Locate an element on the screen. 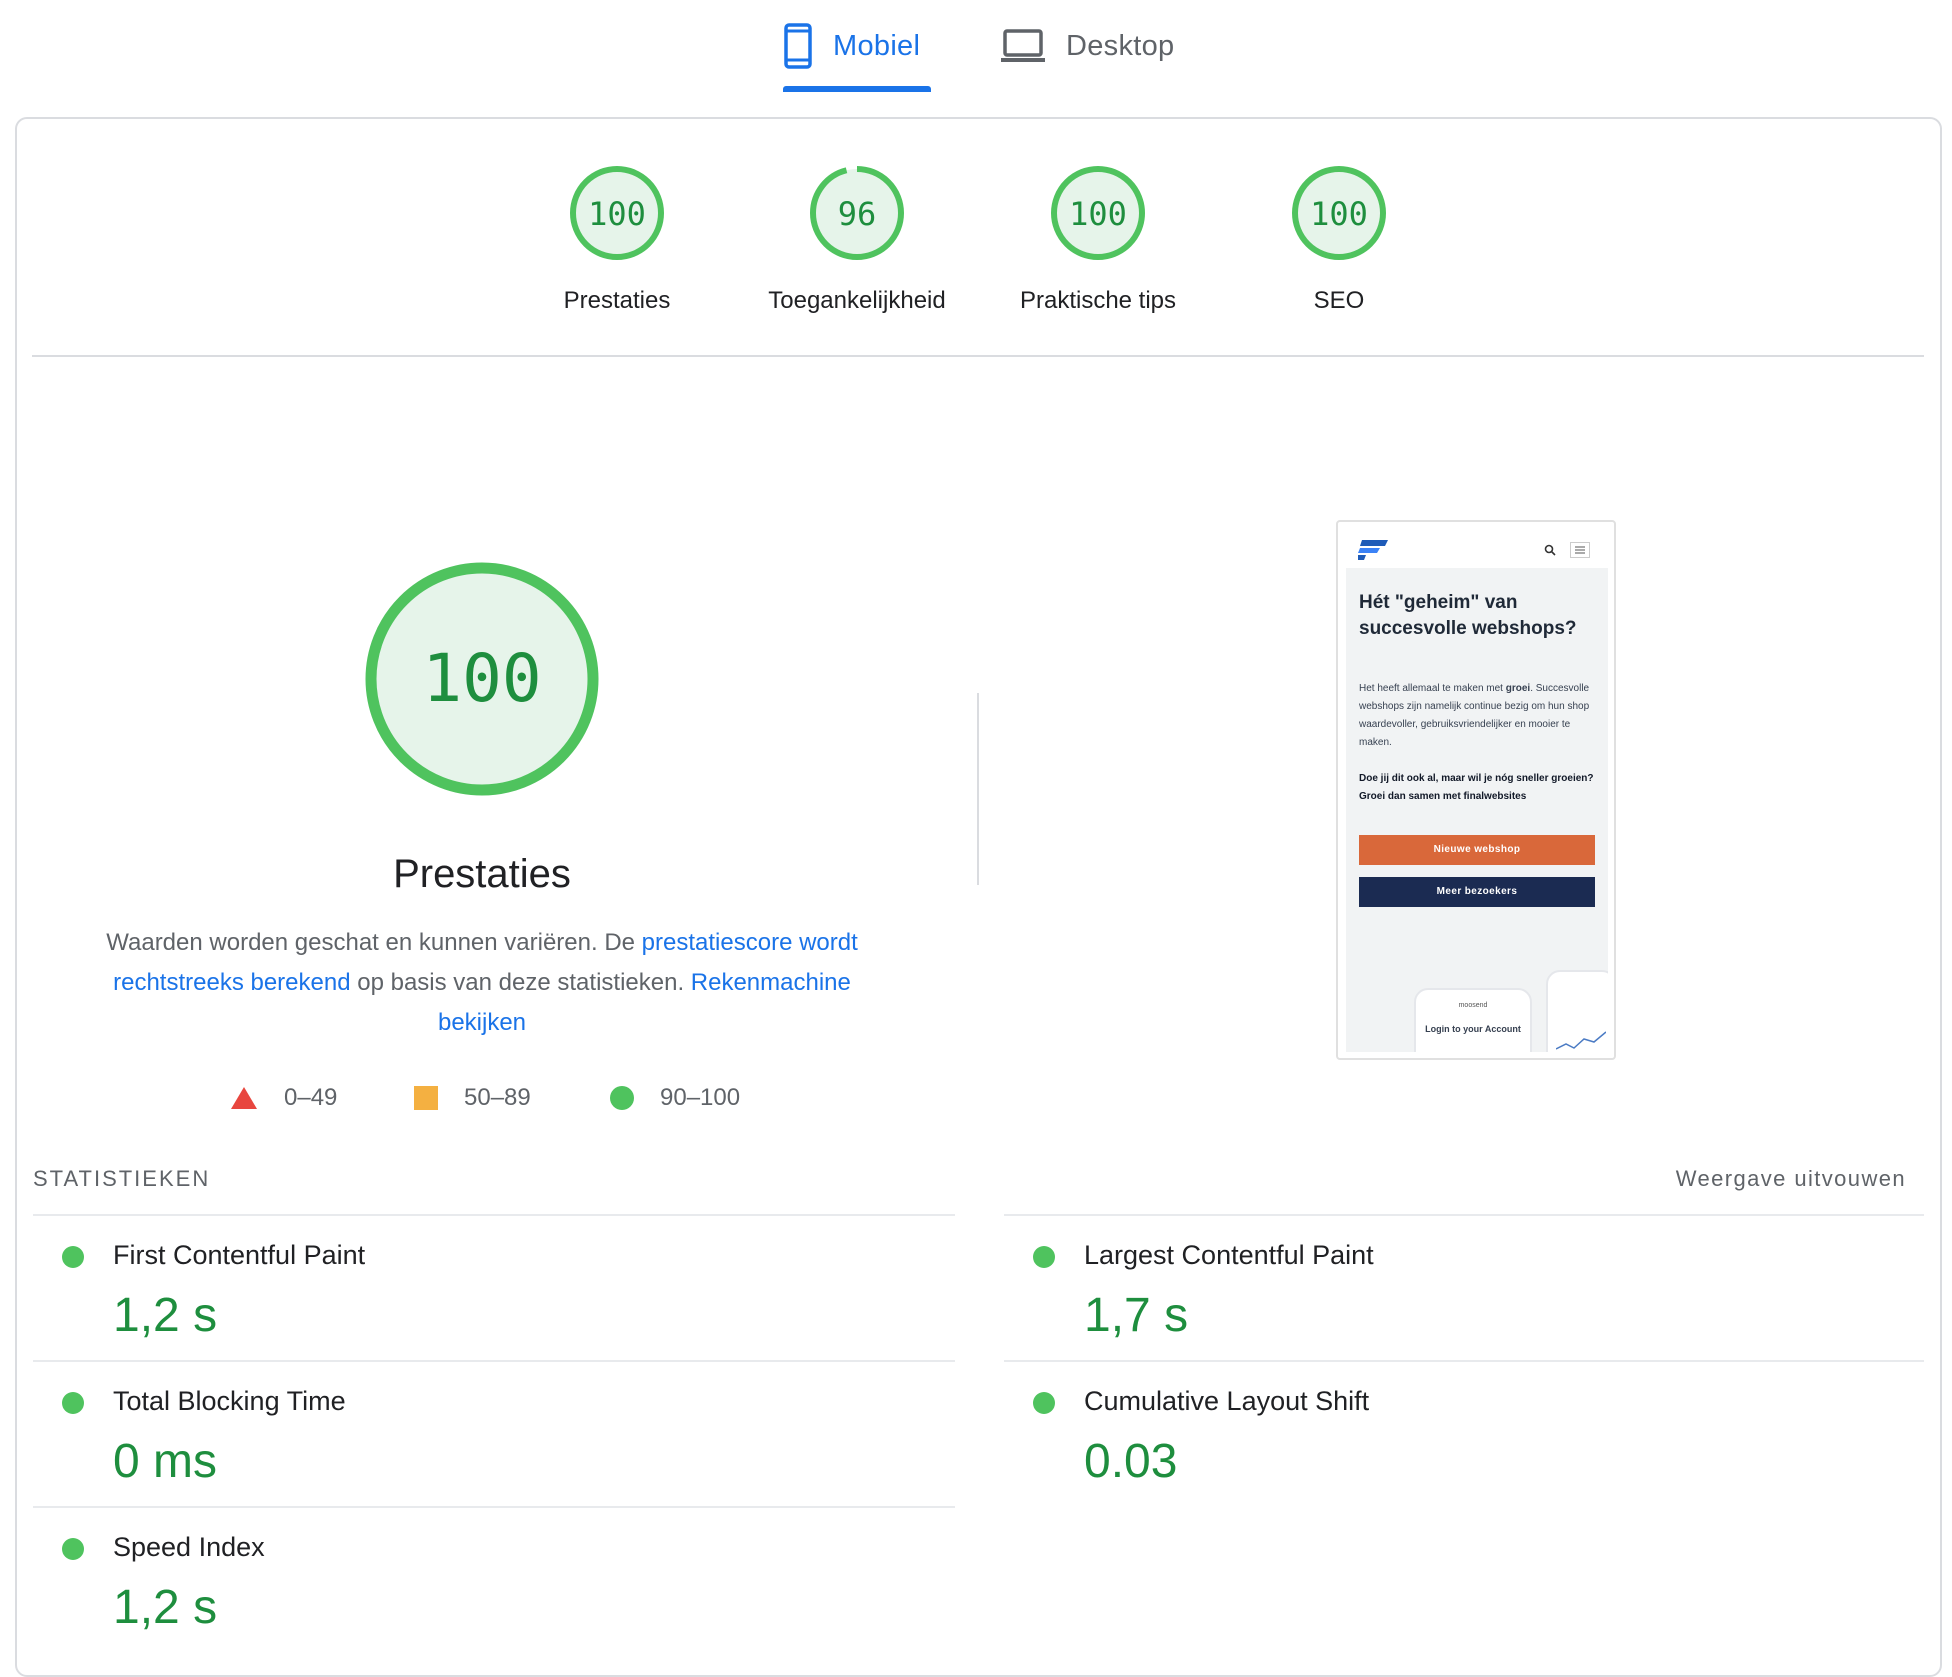 The height and width of the screenshot is (1677, 1952). square-icon is located at coordinates (426, 1098).